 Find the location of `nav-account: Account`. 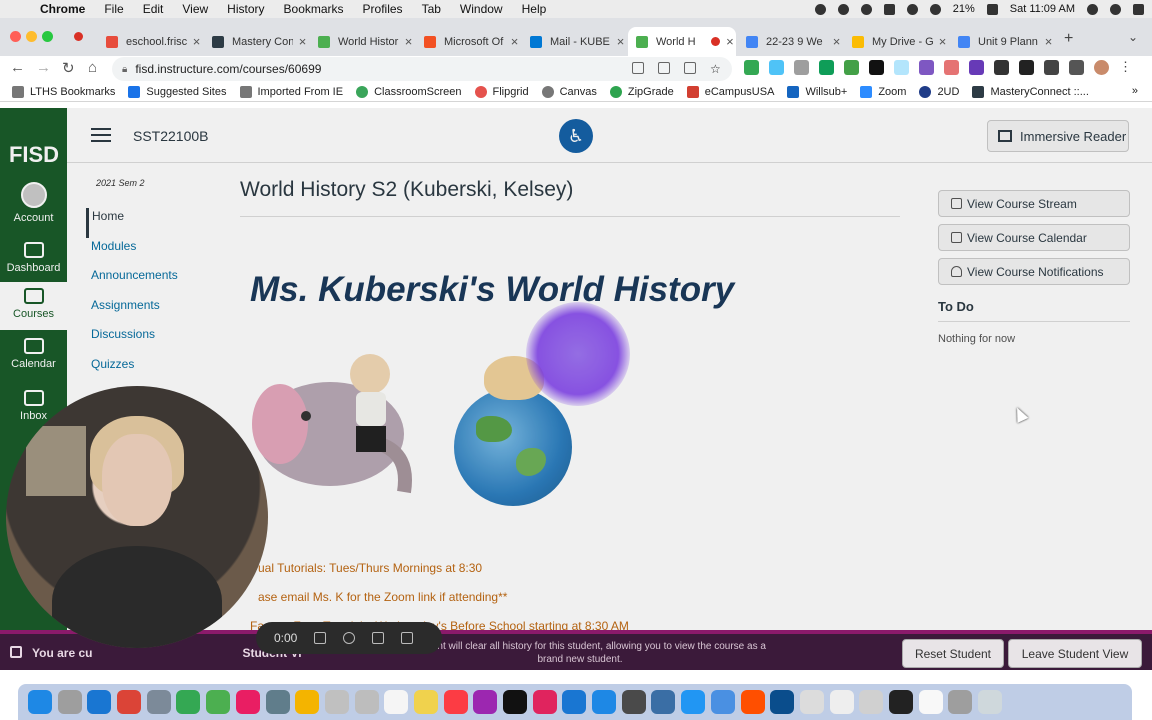

nav-account: Account is located at coordinates (33, 203).